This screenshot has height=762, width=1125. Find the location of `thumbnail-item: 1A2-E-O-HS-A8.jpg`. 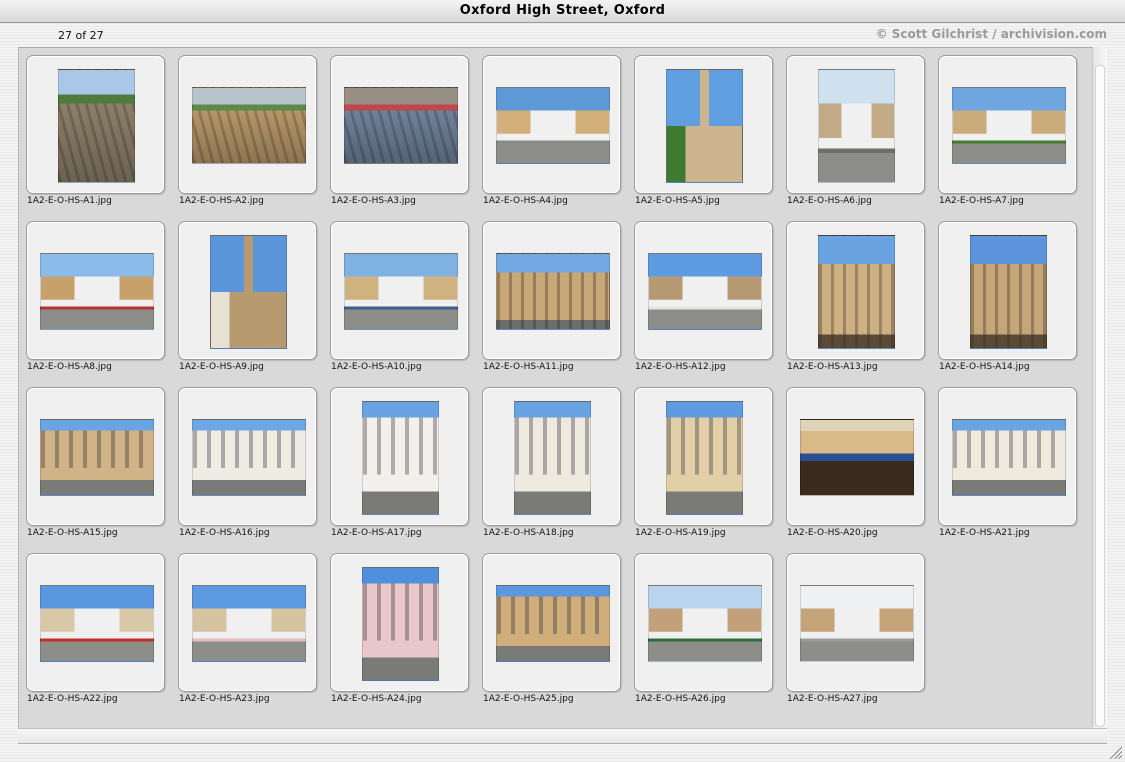

thumbnail-item: 1A2-E-O-HS-A8.jpg is located at coordinates (101, 303).